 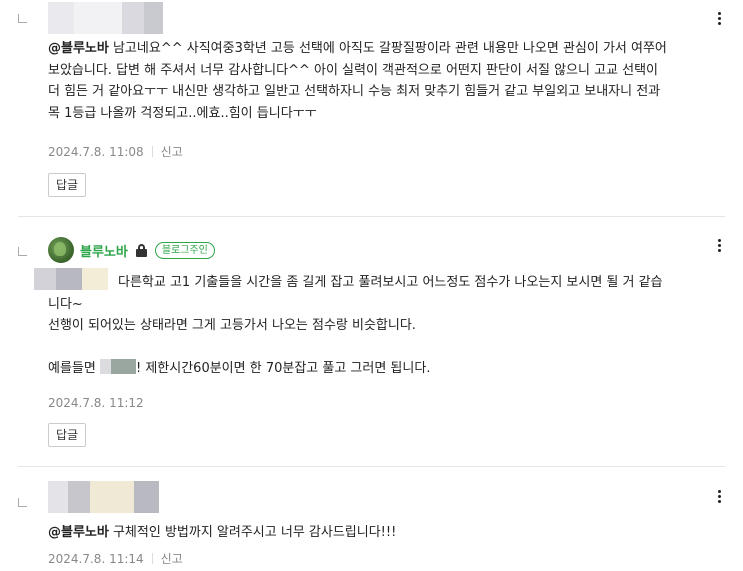 I want to click on author-profile: 블루노바 블로그주인, so click(x=131, y=250).